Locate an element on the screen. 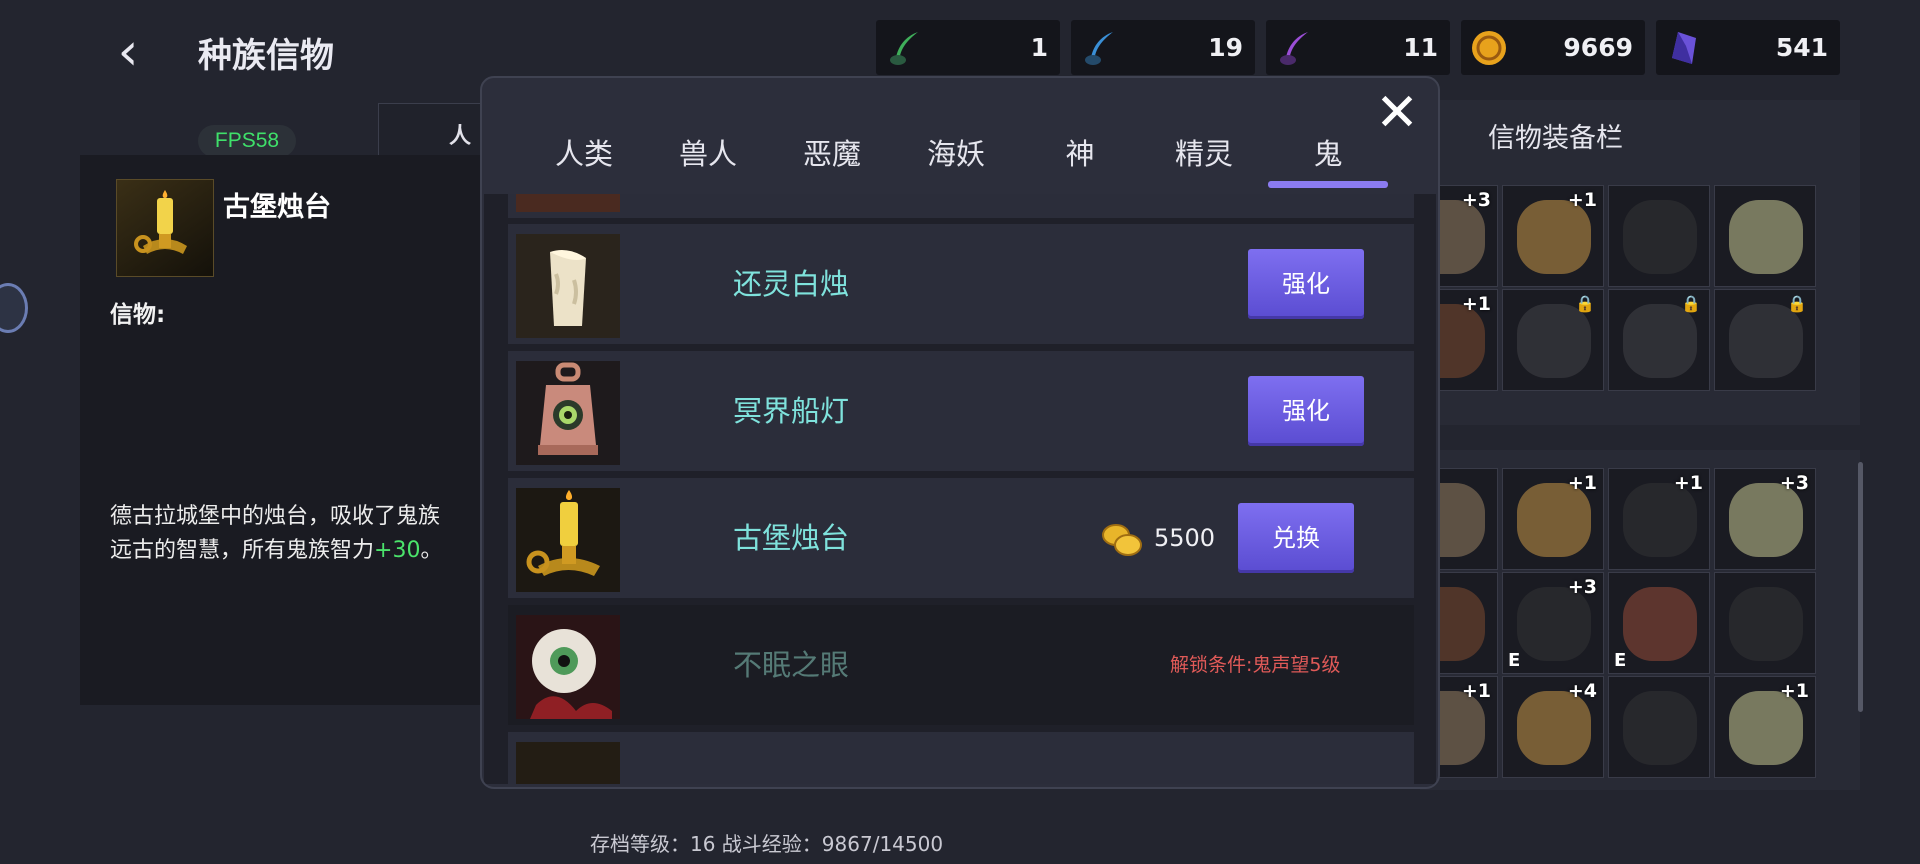 The image size is (1920, 864). exchange-button: 兑换 is located at coordinates (1296, 538).